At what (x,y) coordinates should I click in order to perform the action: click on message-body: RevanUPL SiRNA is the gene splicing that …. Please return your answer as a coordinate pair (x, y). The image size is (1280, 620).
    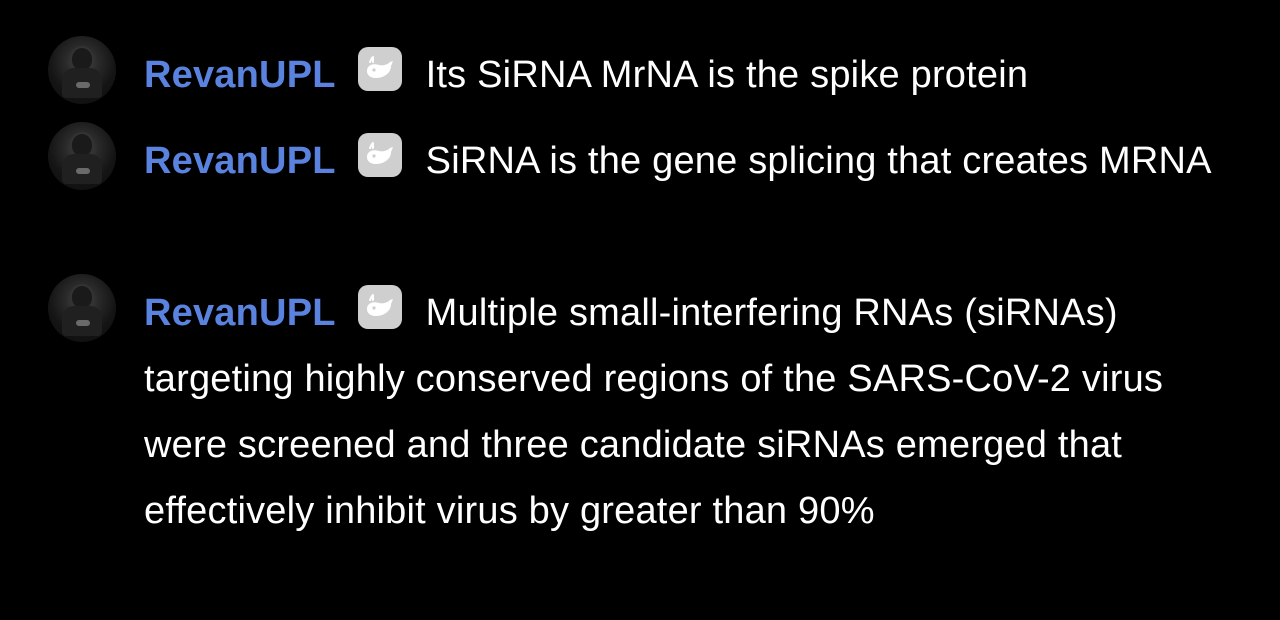
    Looking at the image, I should click on (694, 161).